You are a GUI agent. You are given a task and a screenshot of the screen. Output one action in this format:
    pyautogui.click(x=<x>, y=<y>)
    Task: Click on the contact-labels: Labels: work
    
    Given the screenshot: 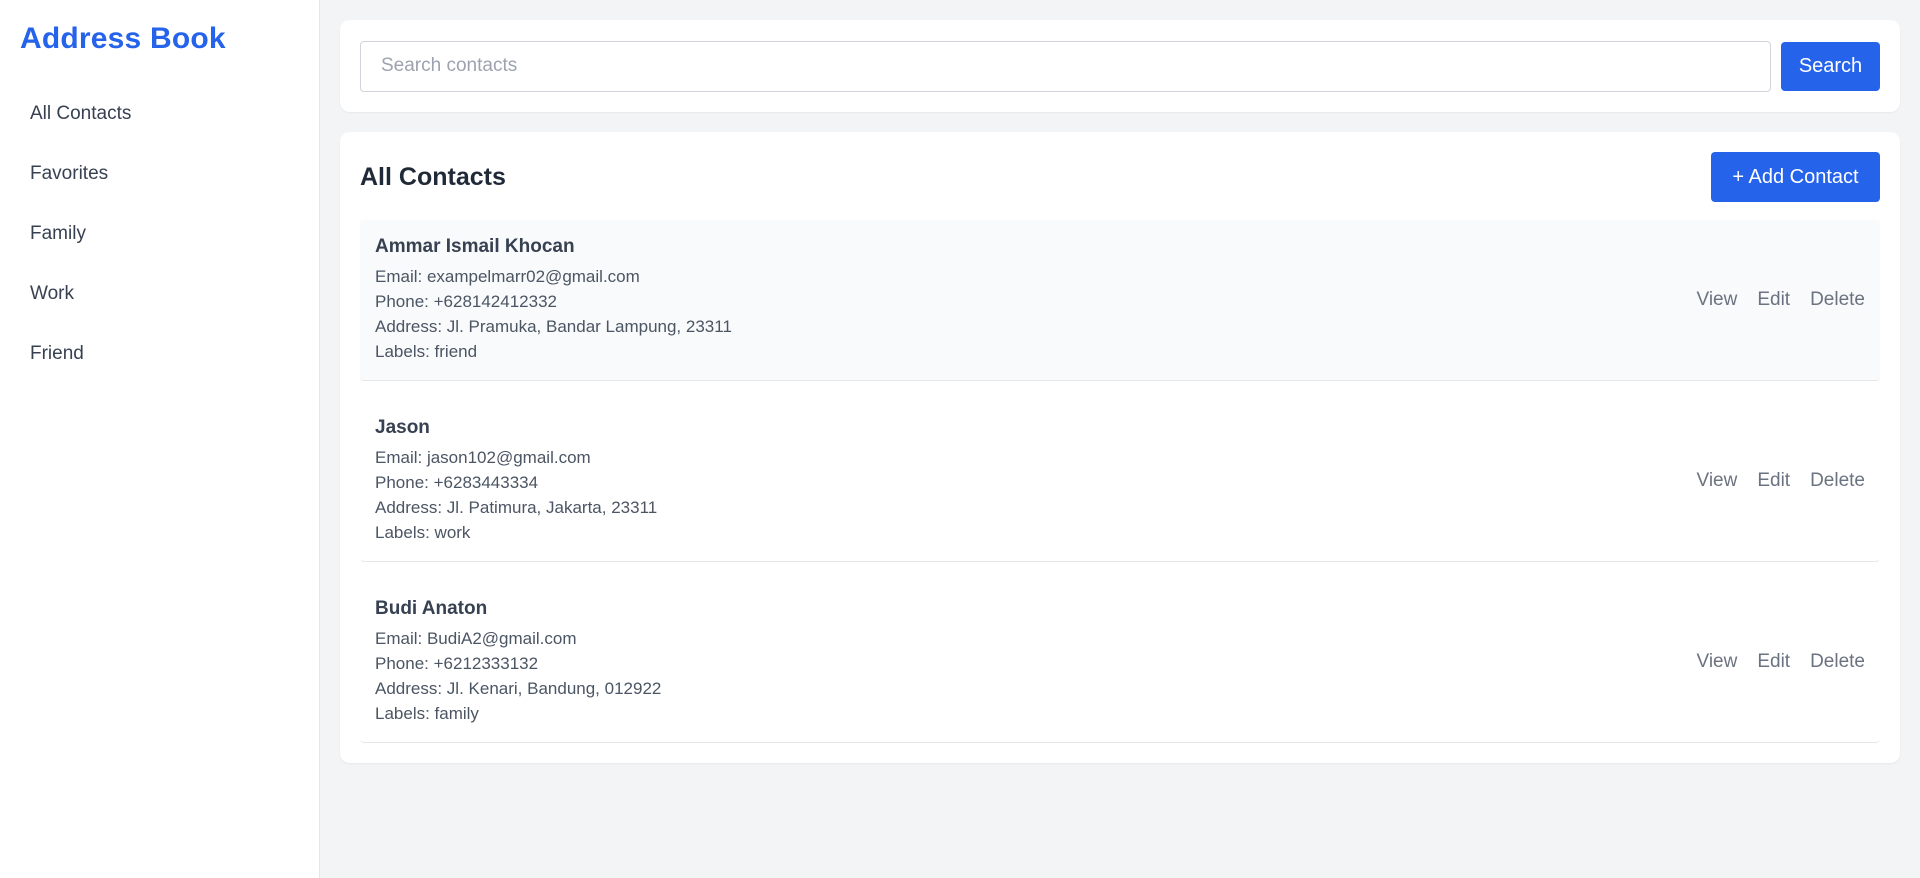 What is the action you would take?
    pyautogui.click(x=423, y=532)
    